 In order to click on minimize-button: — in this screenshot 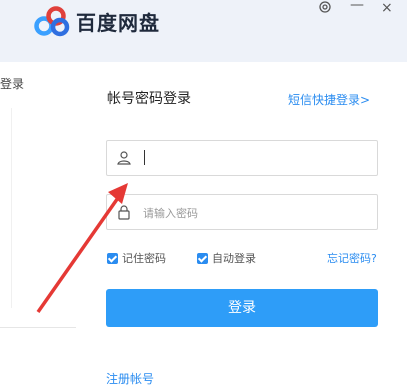, I will do `click(357, 6)`.